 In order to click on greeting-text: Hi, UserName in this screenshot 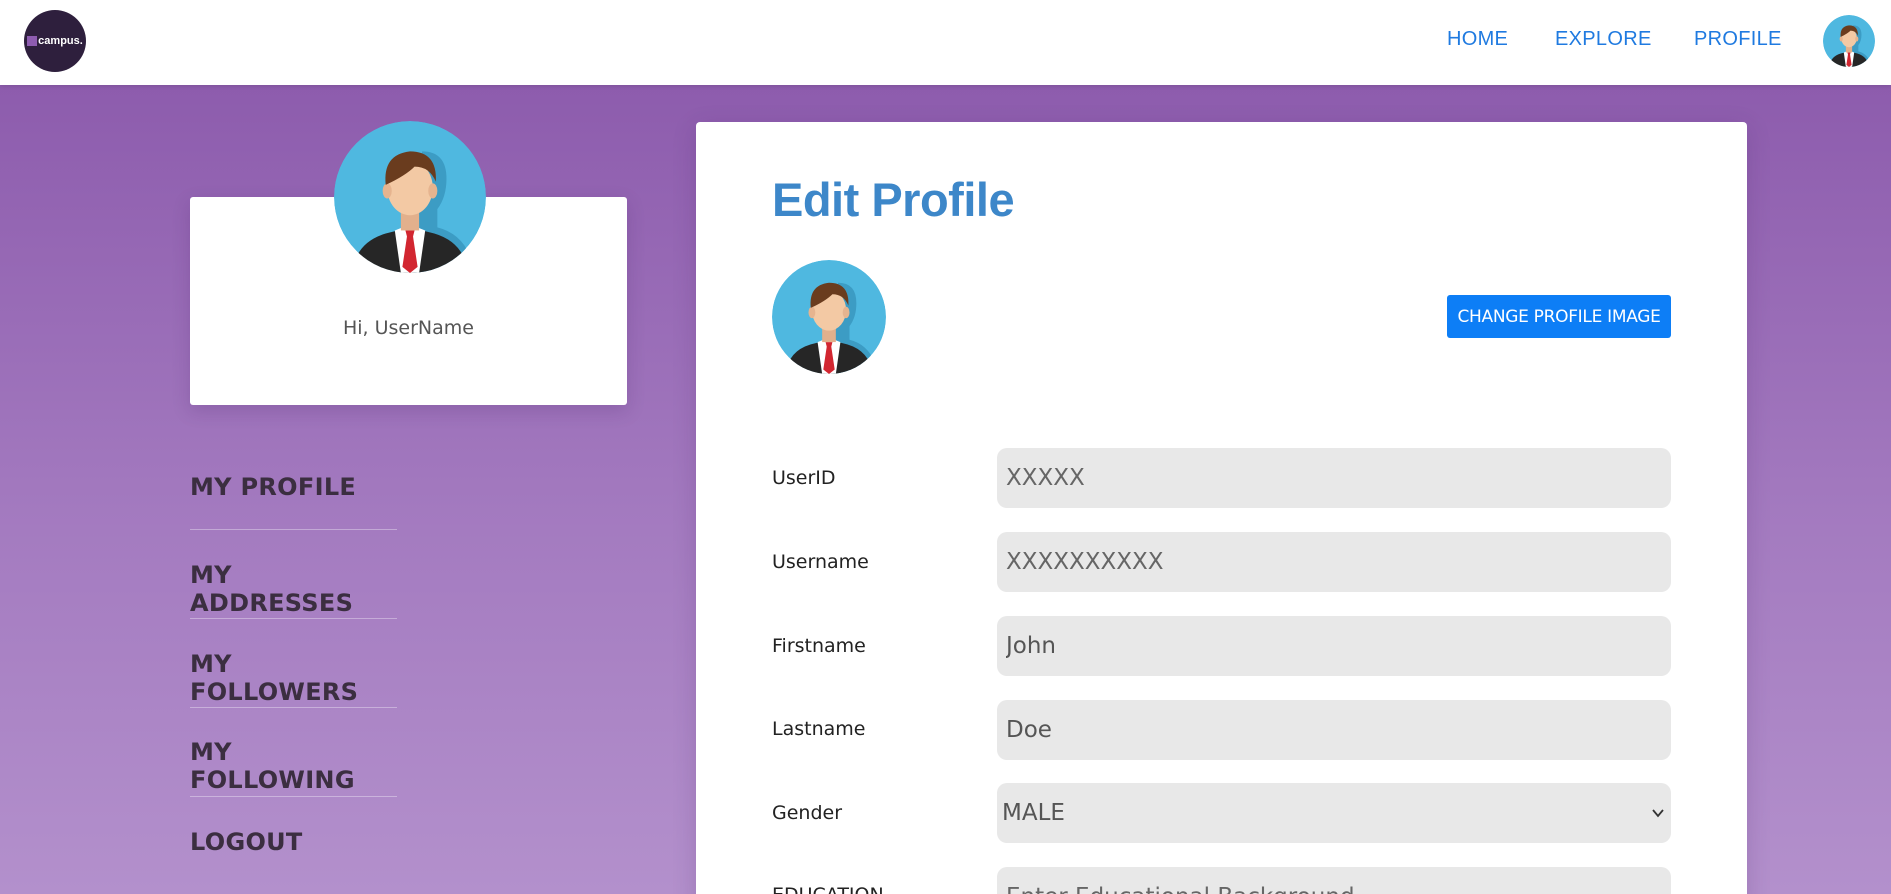, I will do `click(408, 328)`.